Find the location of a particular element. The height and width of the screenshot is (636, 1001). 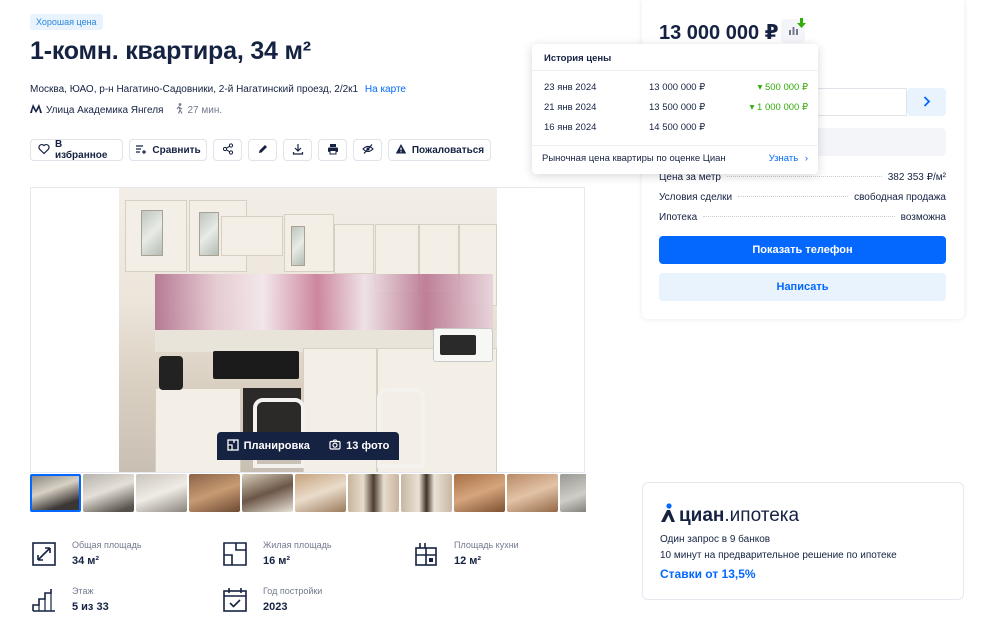

metro-info: Улица Академика Янгеля 27 мин. is located at coordinates (126, 110).